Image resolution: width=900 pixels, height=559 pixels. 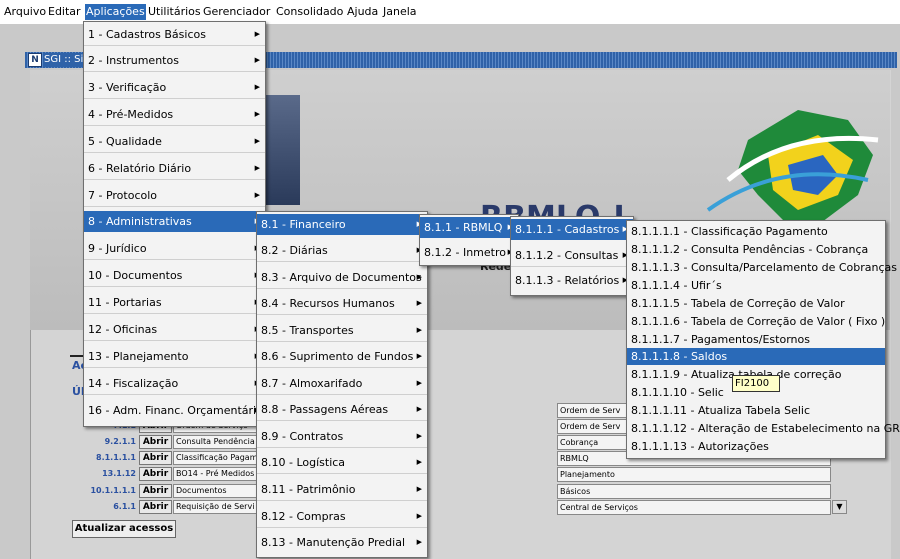 What do you see at coordinates (756, 339) in the screenshot?
I see `menu-item: 8.1.1.1.7 - Pagamentos/Estornos` at bounding box center [756, 339].